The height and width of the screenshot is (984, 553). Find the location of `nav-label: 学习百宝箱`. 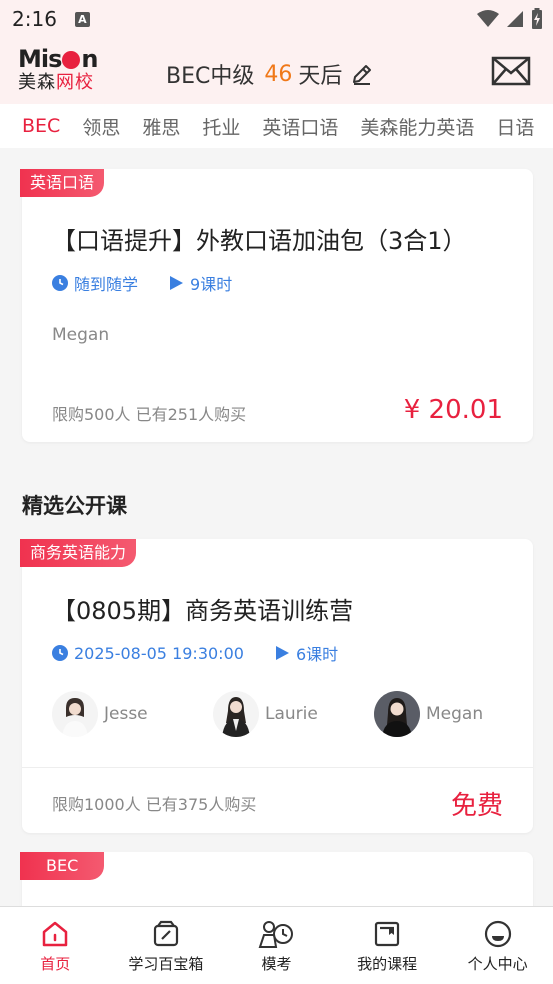

nav-label: 学习百宝箱 is located at coordinates (166, 964).